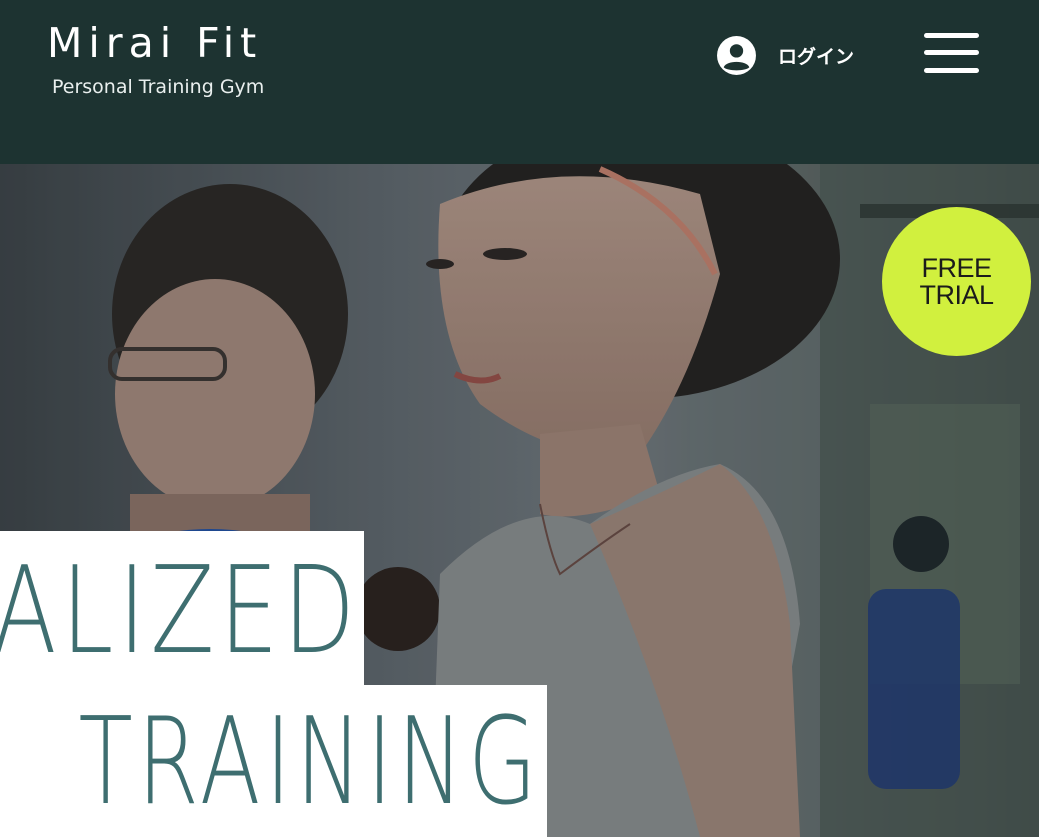  Describe the element at coordinates (158, 87) in the screenshot. I see `brand-tagline: Personal Training Gym` at that location.